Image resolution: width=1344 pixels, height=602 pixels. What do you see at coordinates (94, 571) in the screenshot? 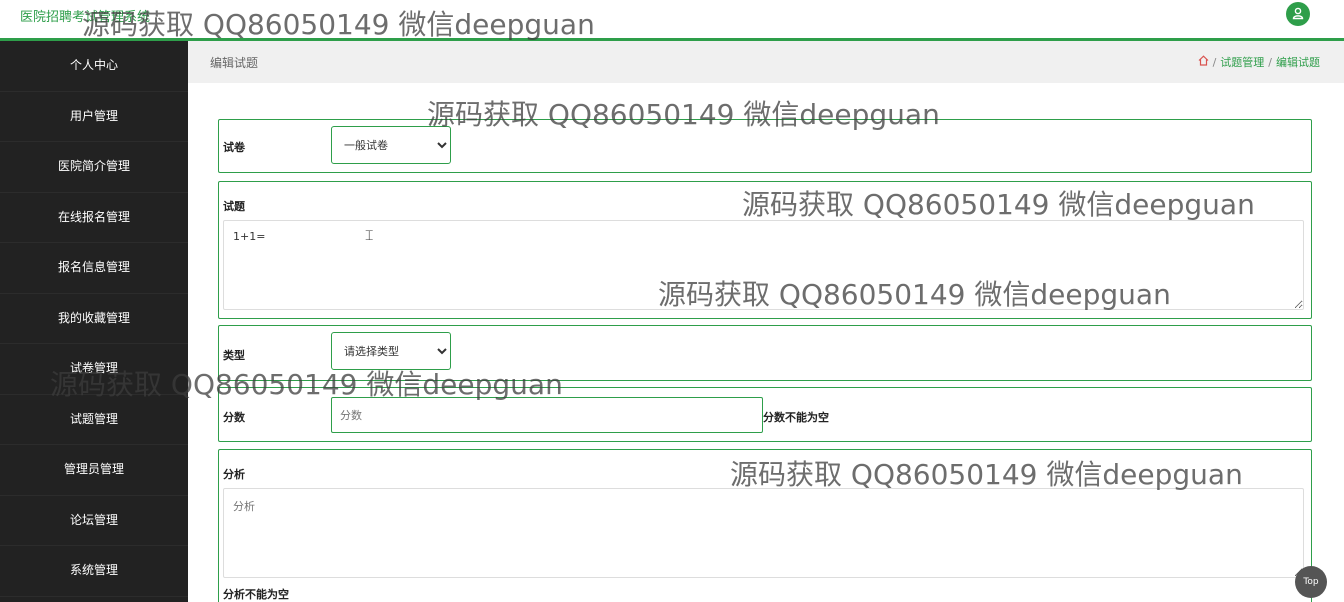
I see `sidebar-item-system: 系统管理` at bounding box center [94, 571].